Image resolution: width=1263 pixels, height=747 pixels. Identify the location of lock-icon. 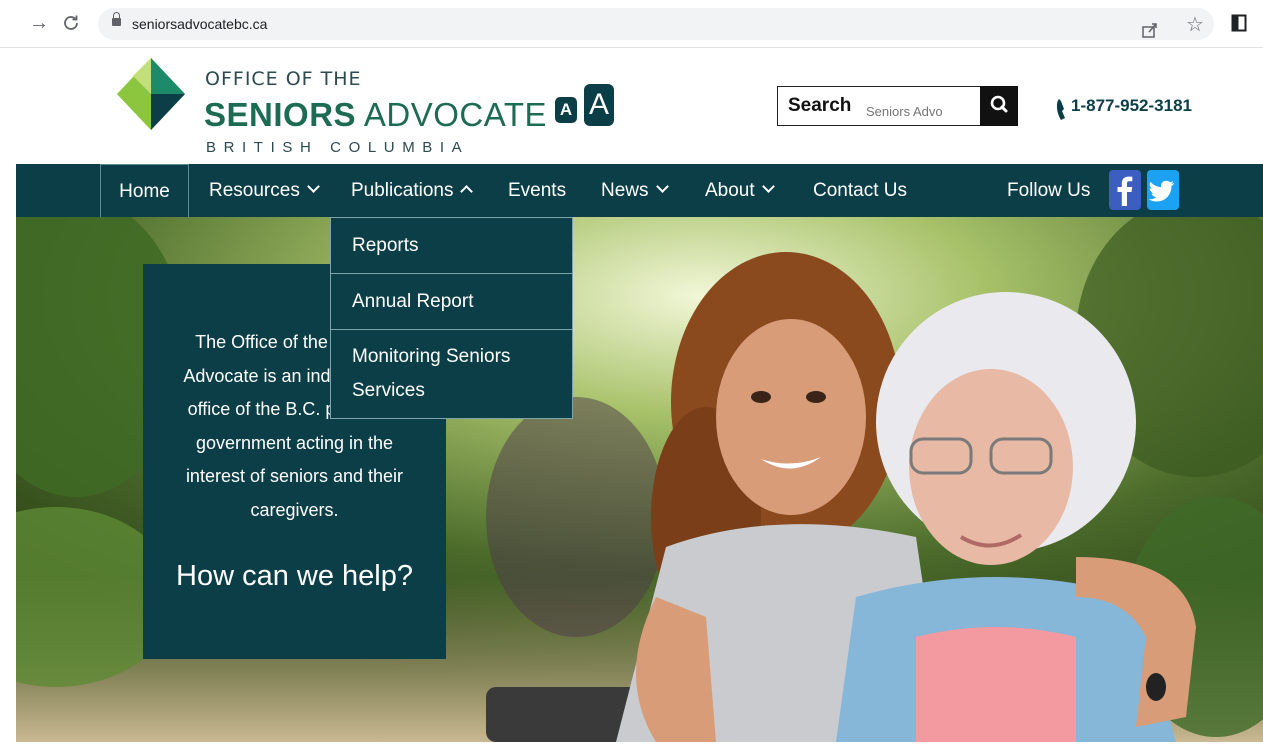
(116, 19).